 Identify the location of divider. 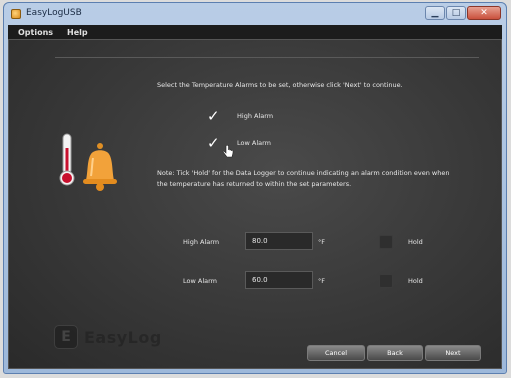
(267, 57).